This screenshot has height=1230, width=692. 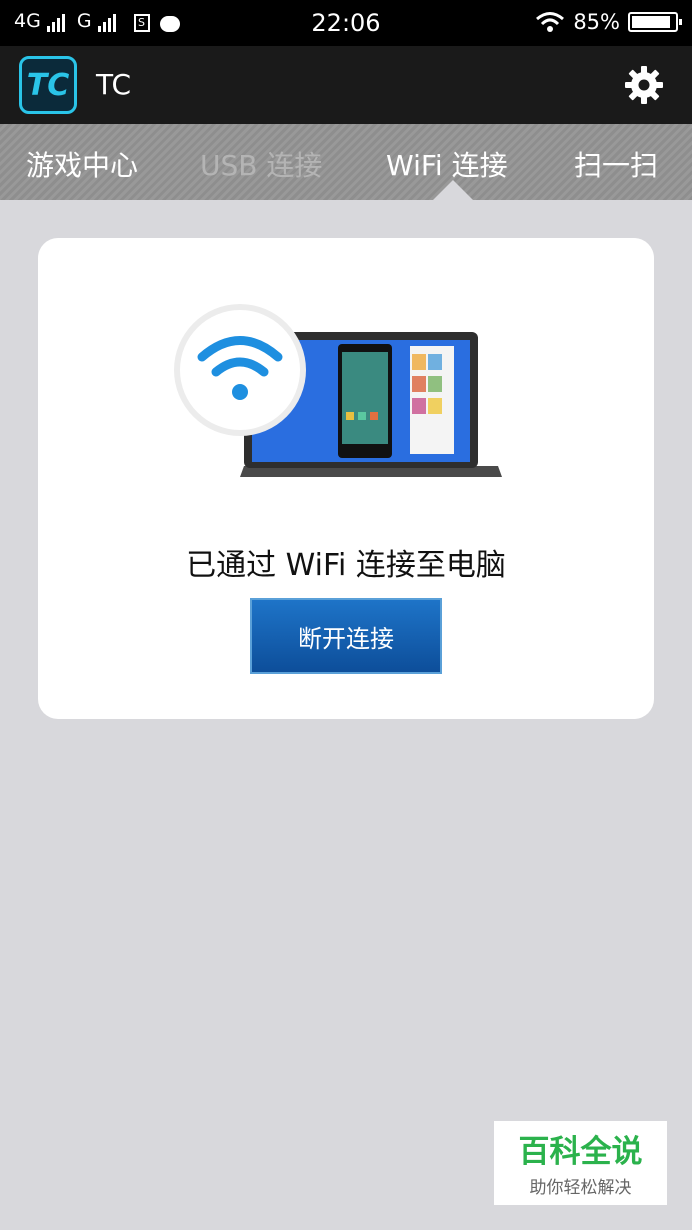 I want to click on watermark-title: 百科全说, so click(x=580, y=1152).